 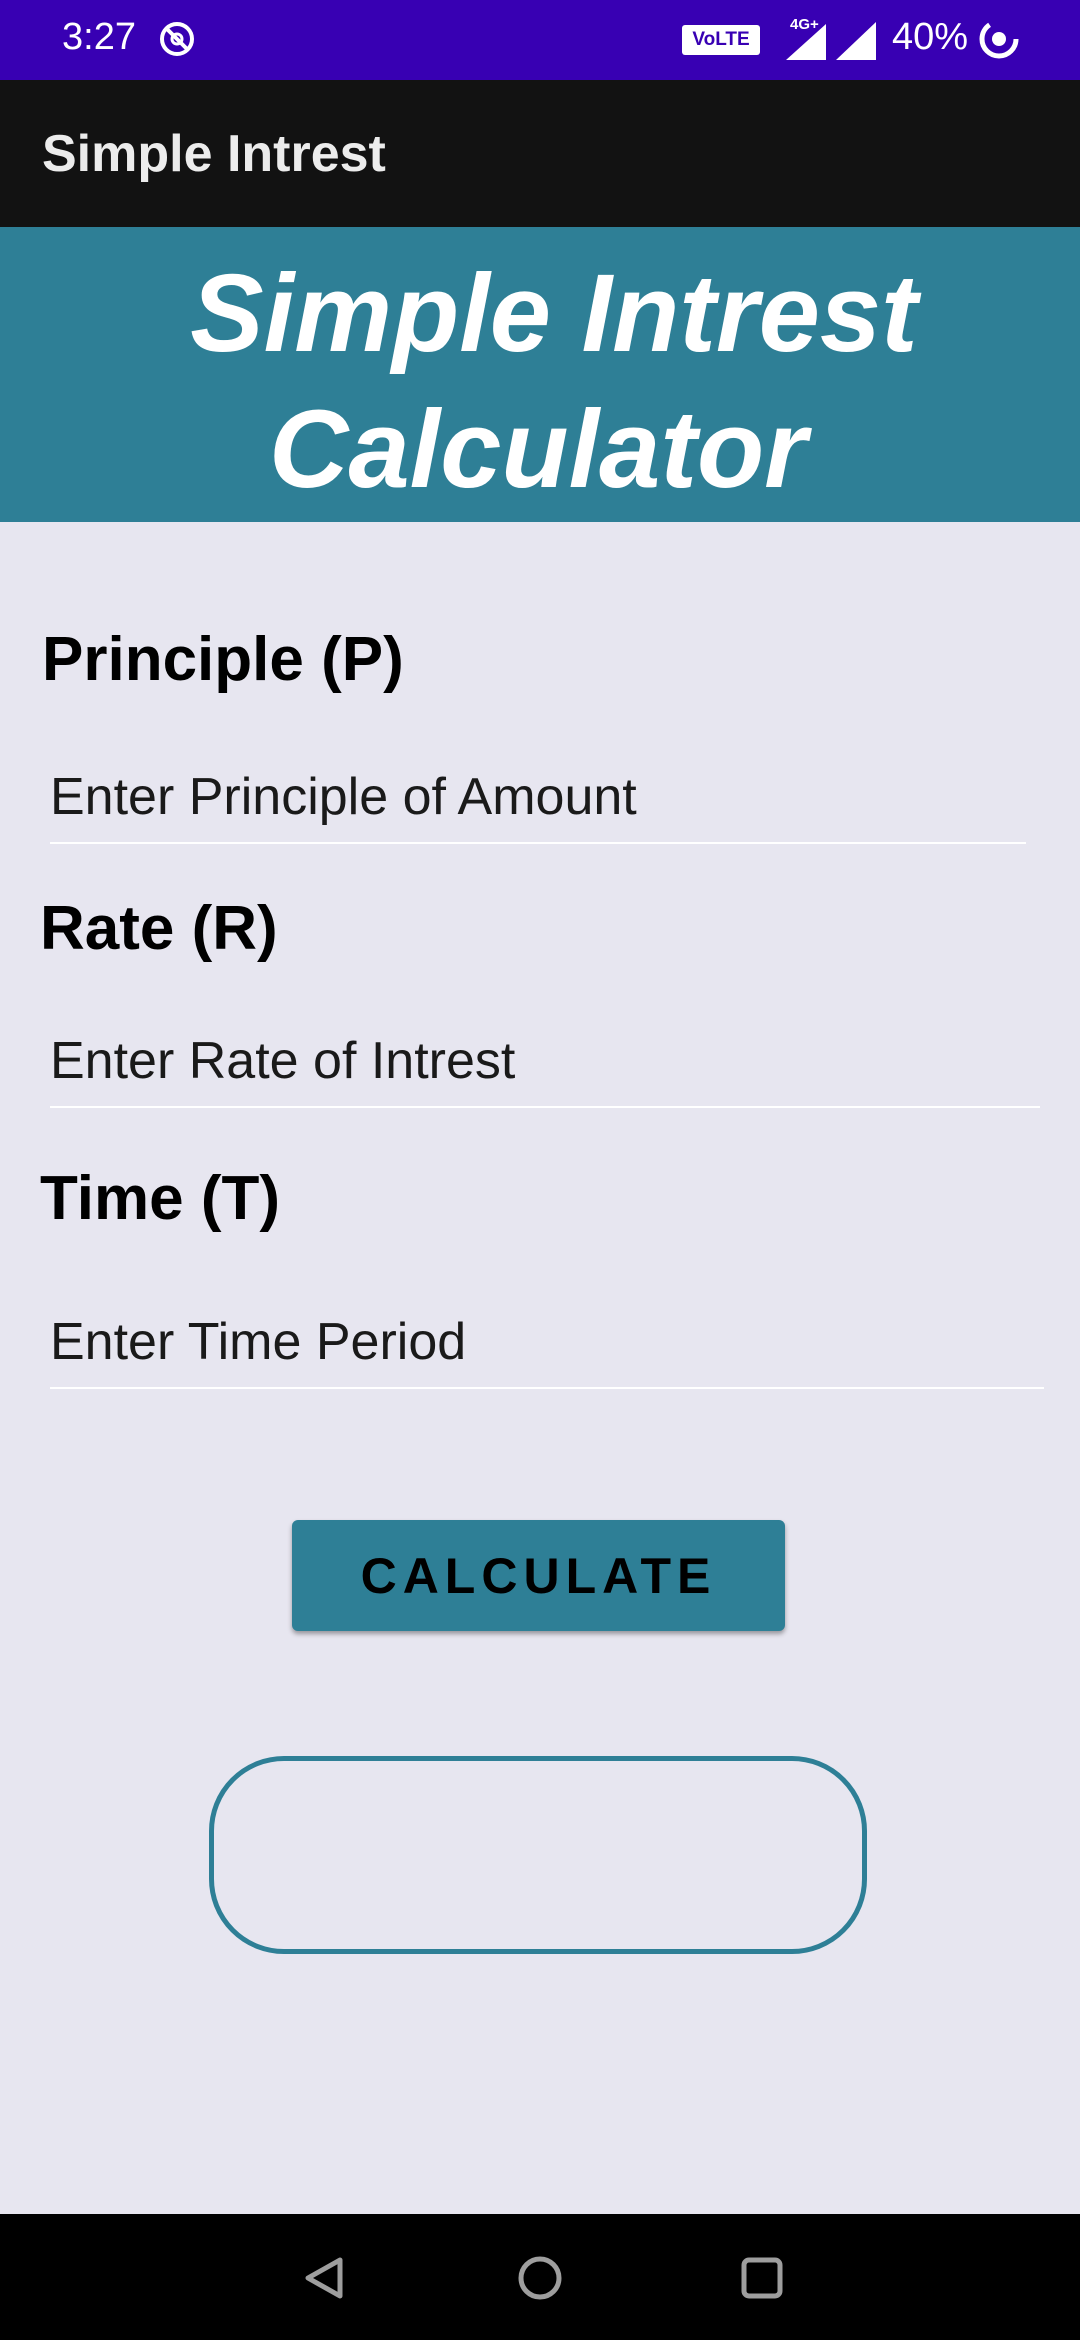 I want to click on volte-icon: VoLTE, so click(x=721, y=40).